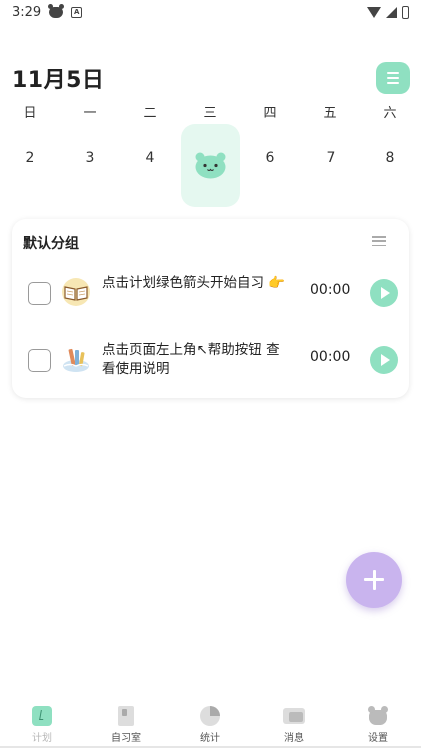  What do you see at coordinates (210, 12) in the screenshot?
I see `status-bar: 3:29 A` at bounding box center [210, 12].